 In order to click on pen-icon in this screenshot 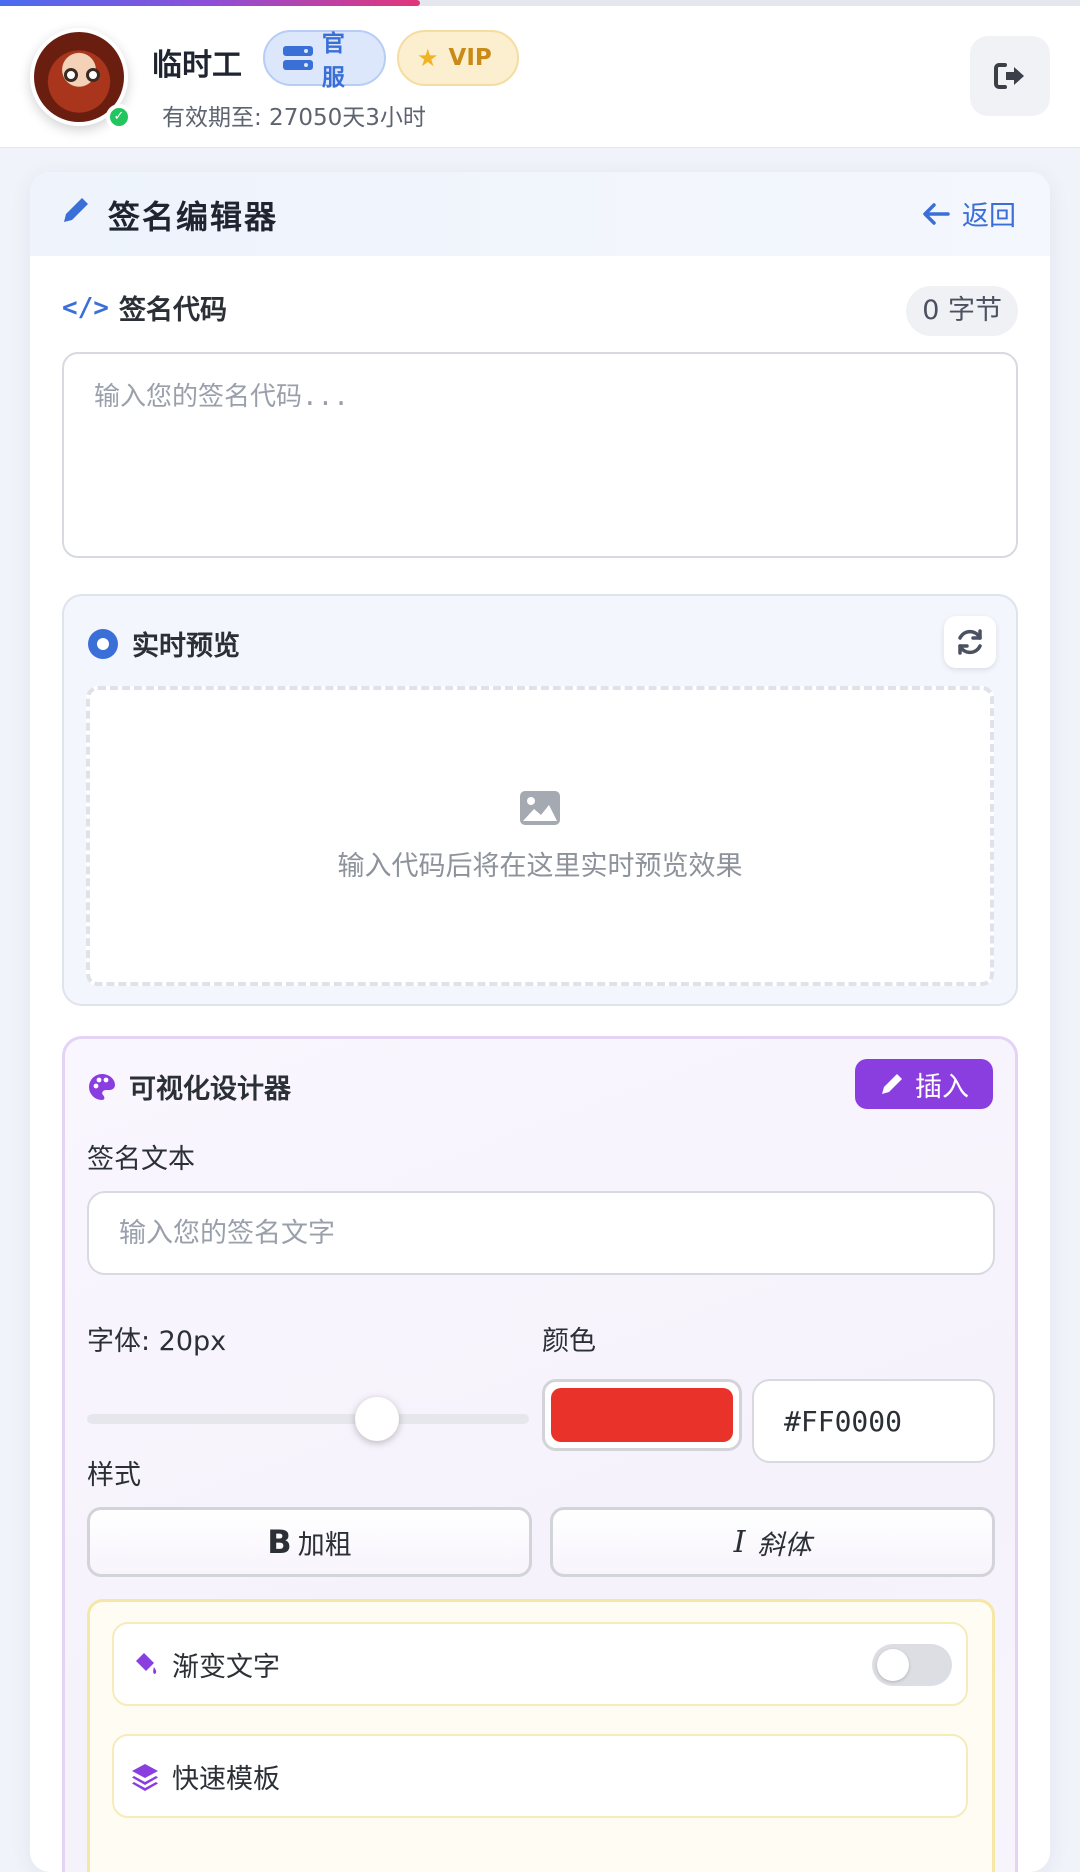, I will do `click(892, 1084)`.